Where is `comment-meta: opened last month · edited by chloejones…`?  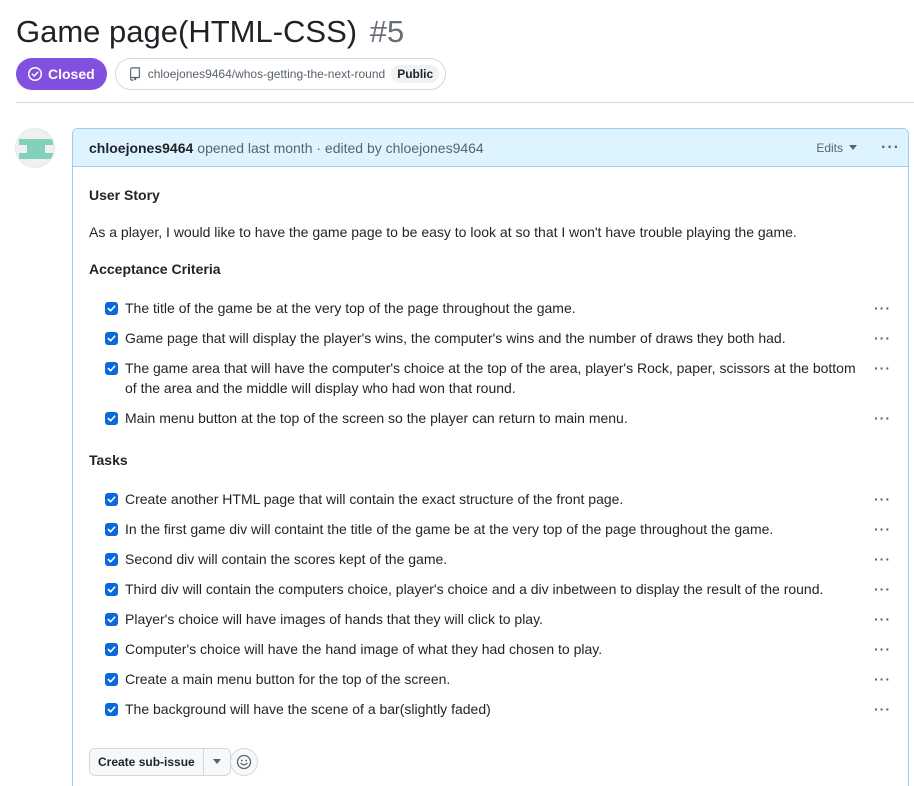 comment-meta: opened last month · edited by chloejones… is located at coordinates (340, 147).